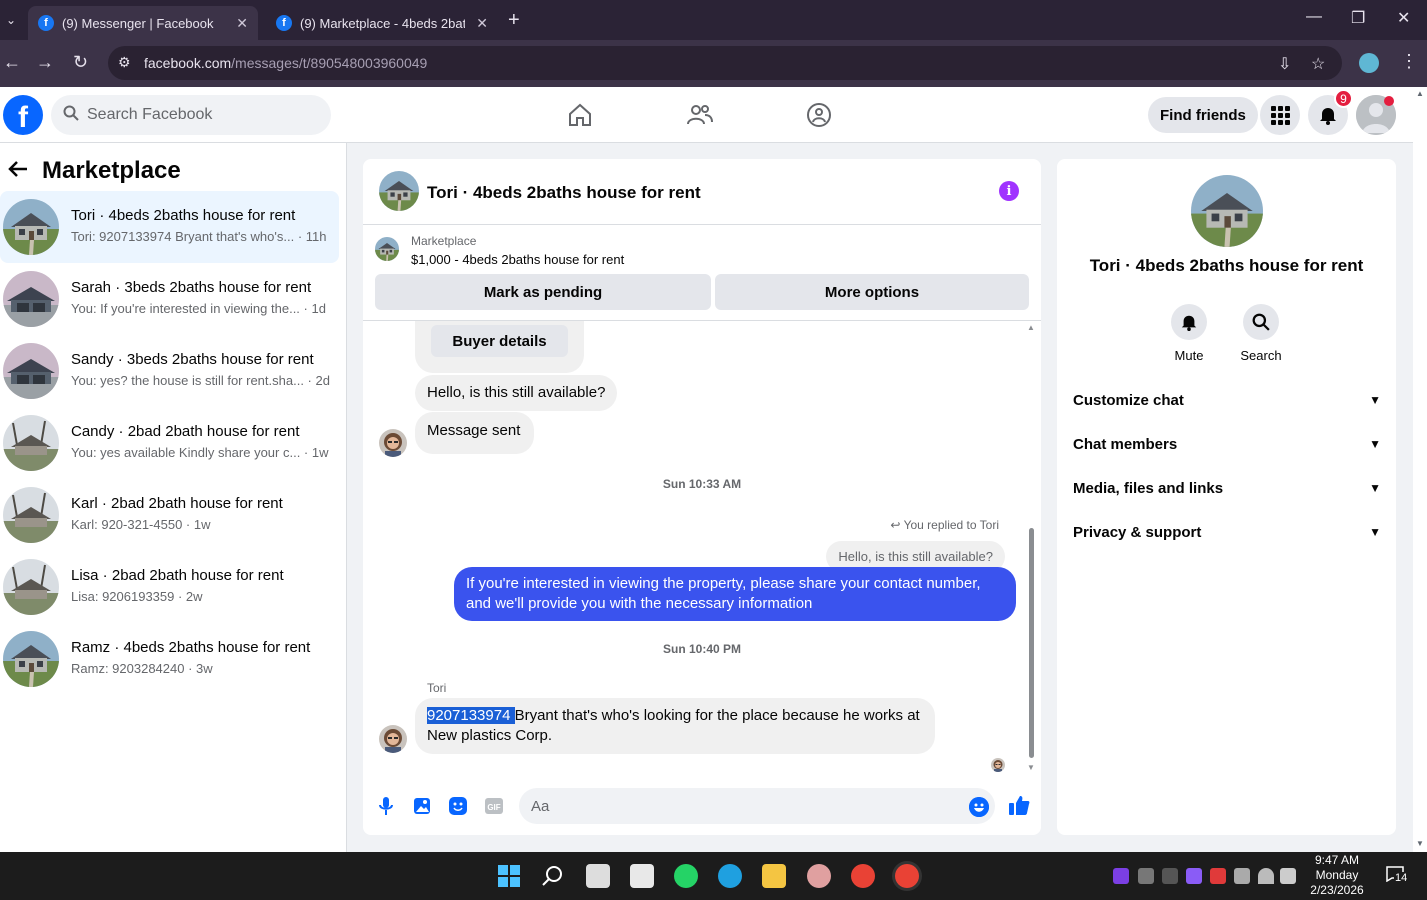 This screenshot has height=900, width=1427. Describe the element at coordinates (700, 115) in the screenshot. I see `friends-icon` at that location.